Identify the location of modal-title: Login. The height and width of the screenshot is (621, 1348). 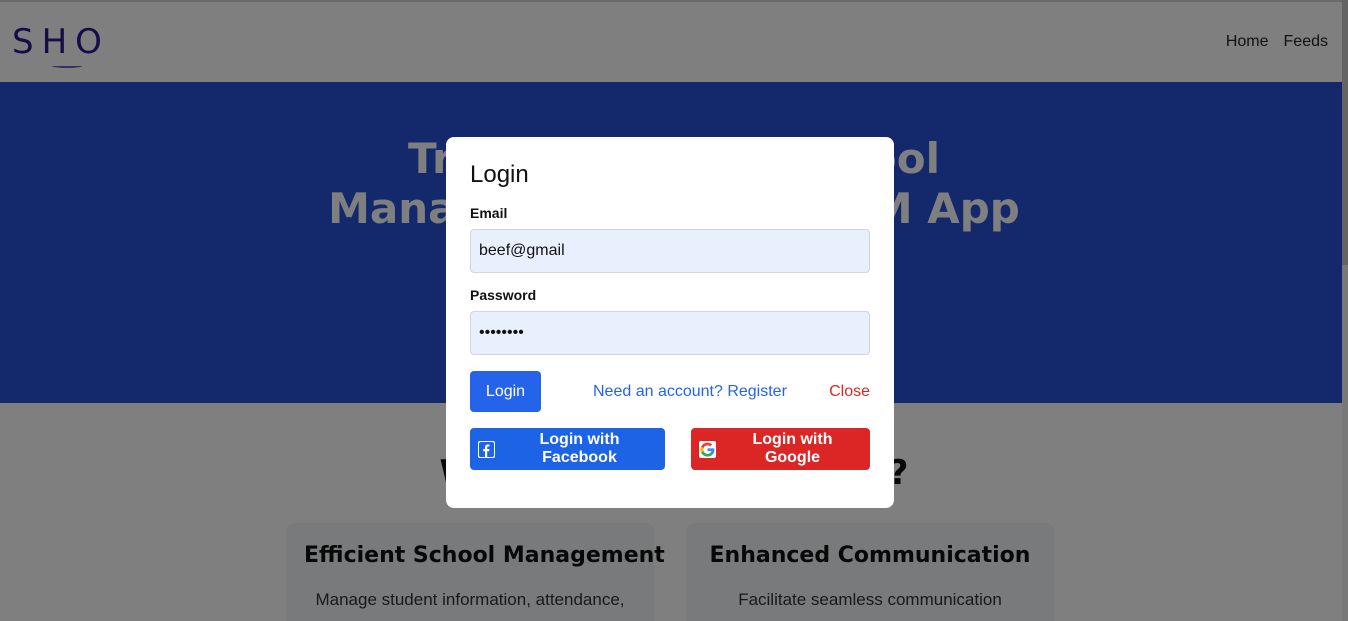
(499, 174).